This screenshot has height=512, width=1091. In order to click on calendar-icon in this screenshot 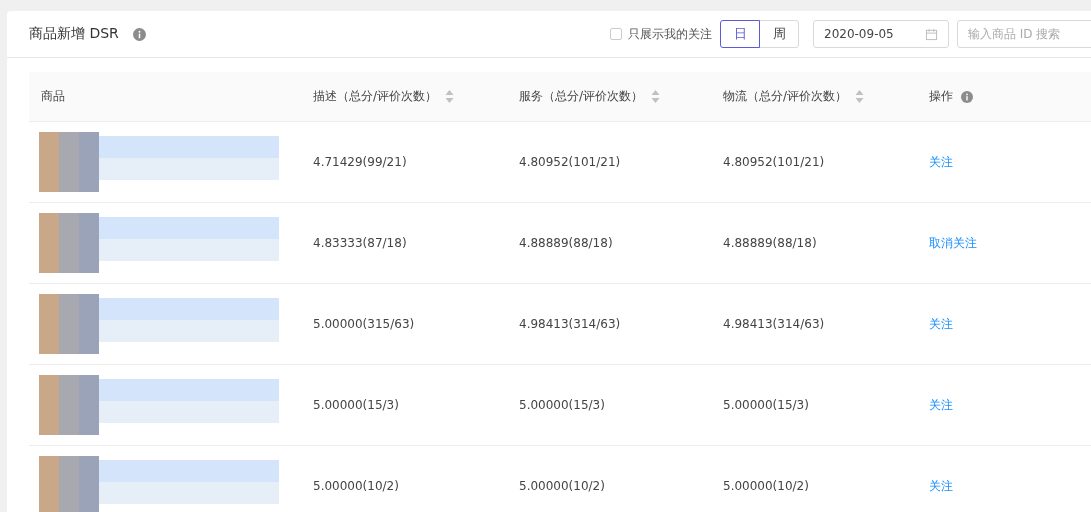, I will do `click(931, 34)`.